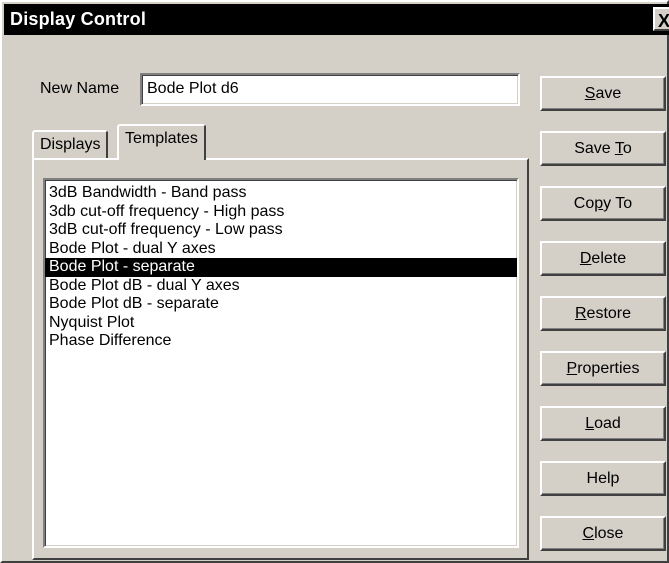 The image size is (669, 563). I want to click on help-button: Help, so click(603, 478).